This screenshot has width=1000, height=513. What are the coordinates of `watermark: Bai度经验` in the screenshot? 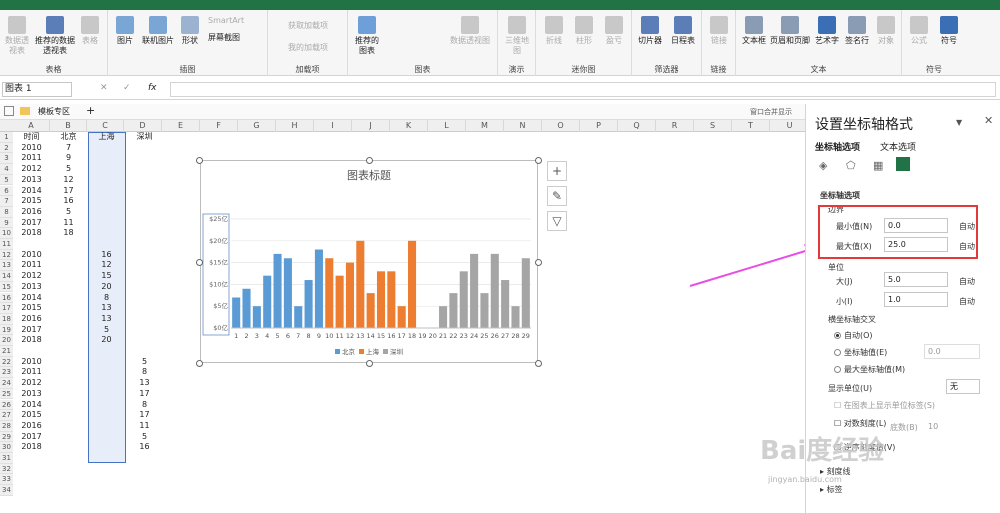 It's located at (822, 451).